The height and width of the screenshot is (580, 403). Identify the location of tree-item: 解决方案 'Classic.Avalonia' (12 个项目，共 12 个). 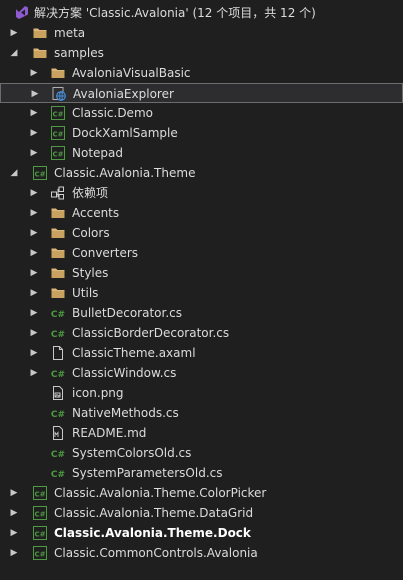
(201, 13).